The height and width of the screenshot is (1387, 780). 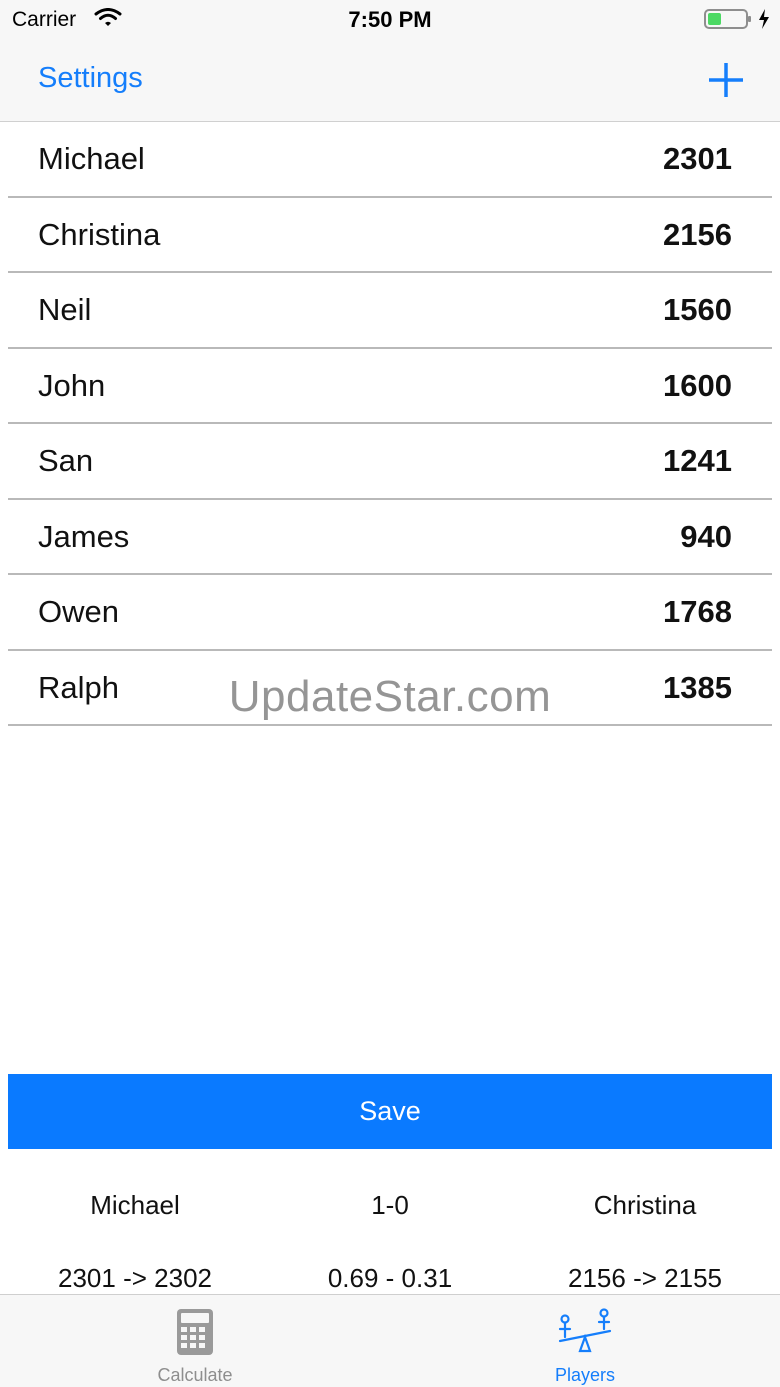 I want to click on player-rating: 940, so click(x=706, y=536).